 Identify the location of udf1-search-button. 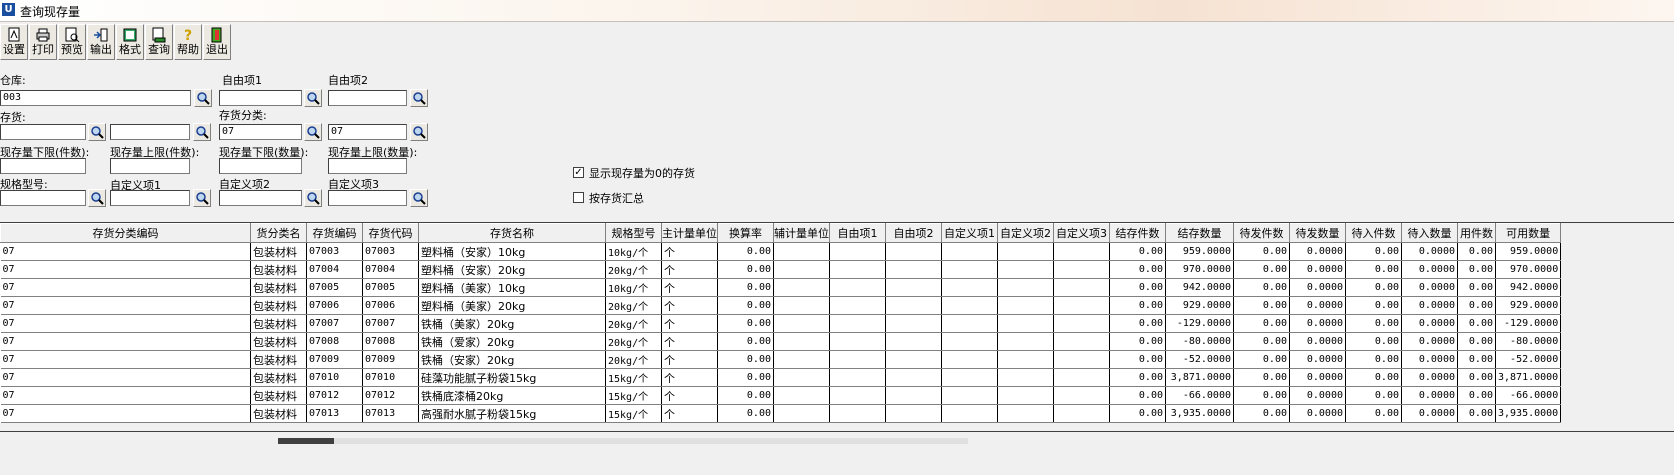
(202, 198).